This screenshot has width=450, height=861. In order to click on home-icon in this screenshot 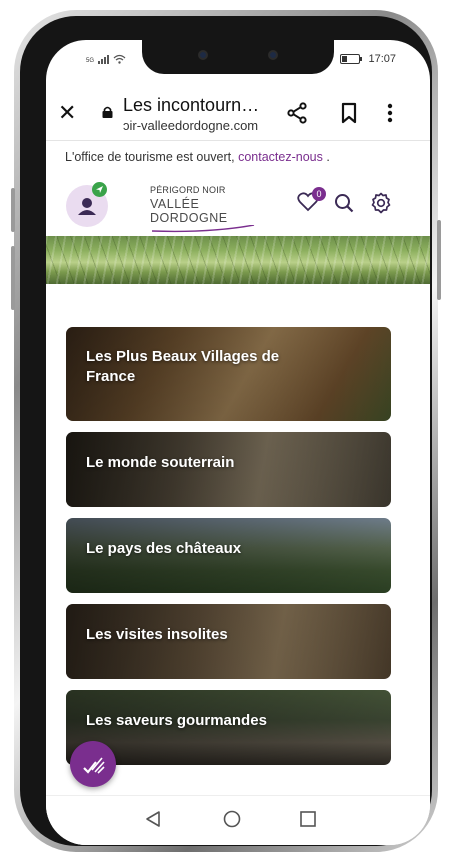, I will do `click(232, 819)`.